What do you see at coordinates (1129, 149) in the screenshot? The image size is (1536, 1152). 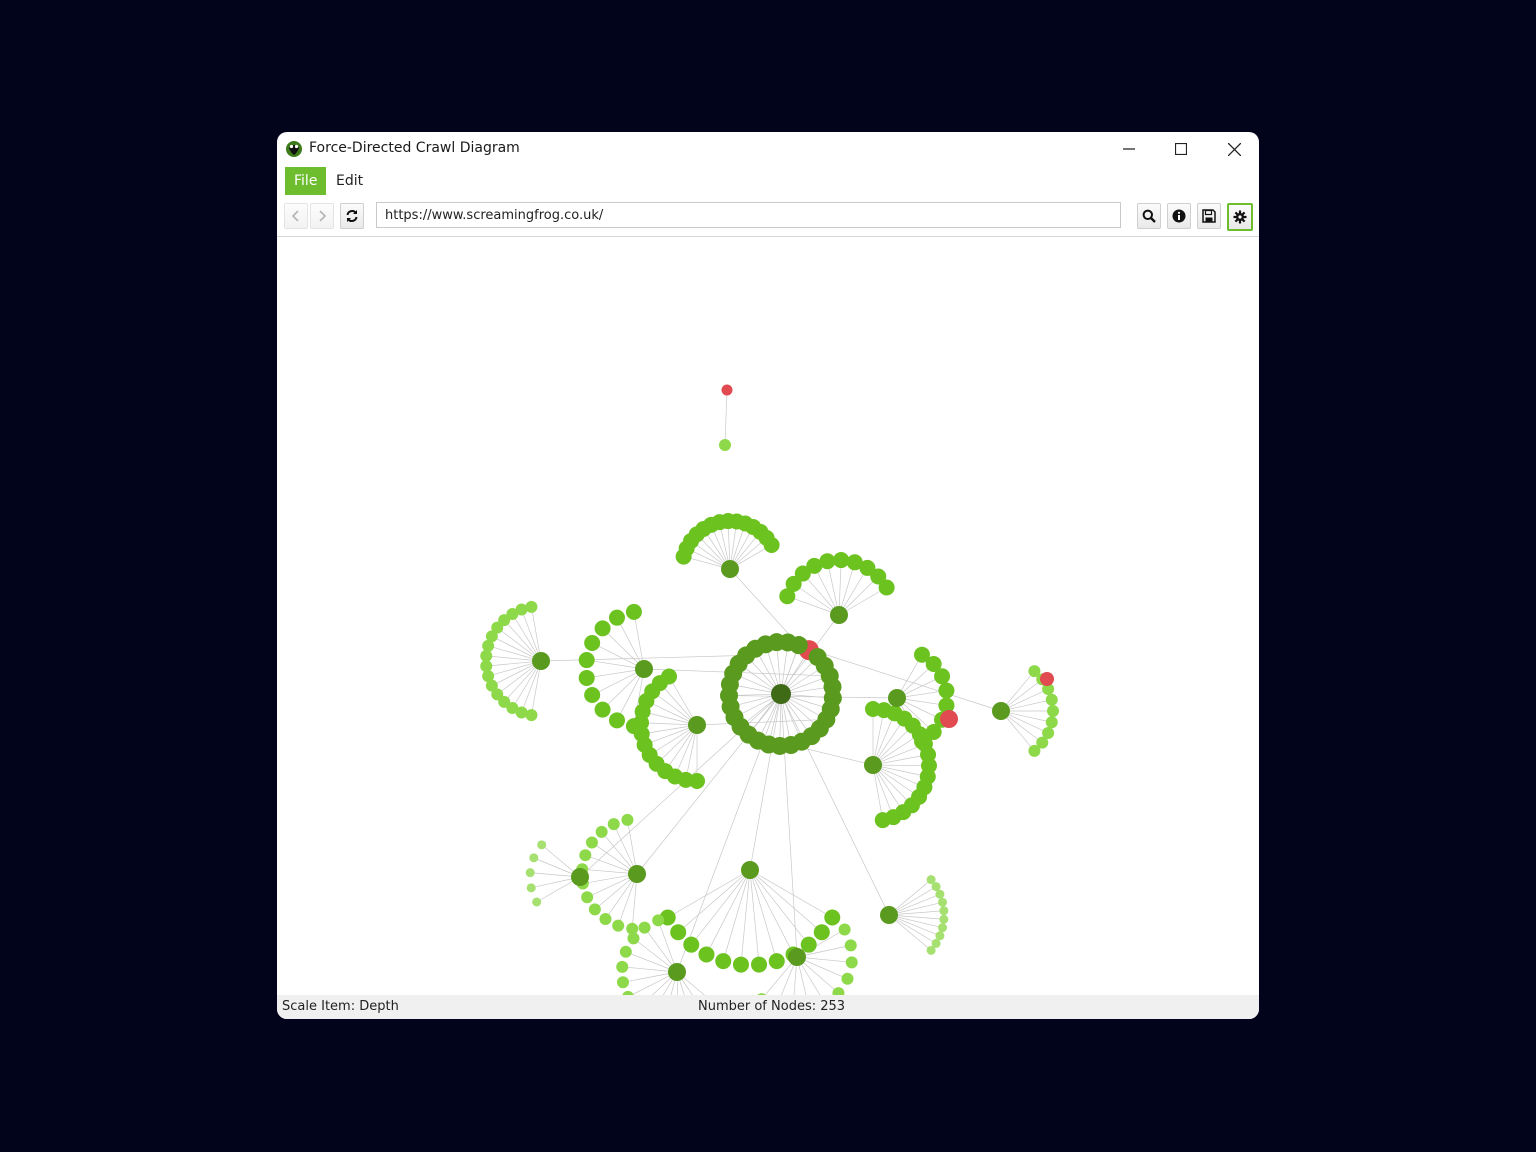 I see `minimize-button` at bounding box center [1129, 149].